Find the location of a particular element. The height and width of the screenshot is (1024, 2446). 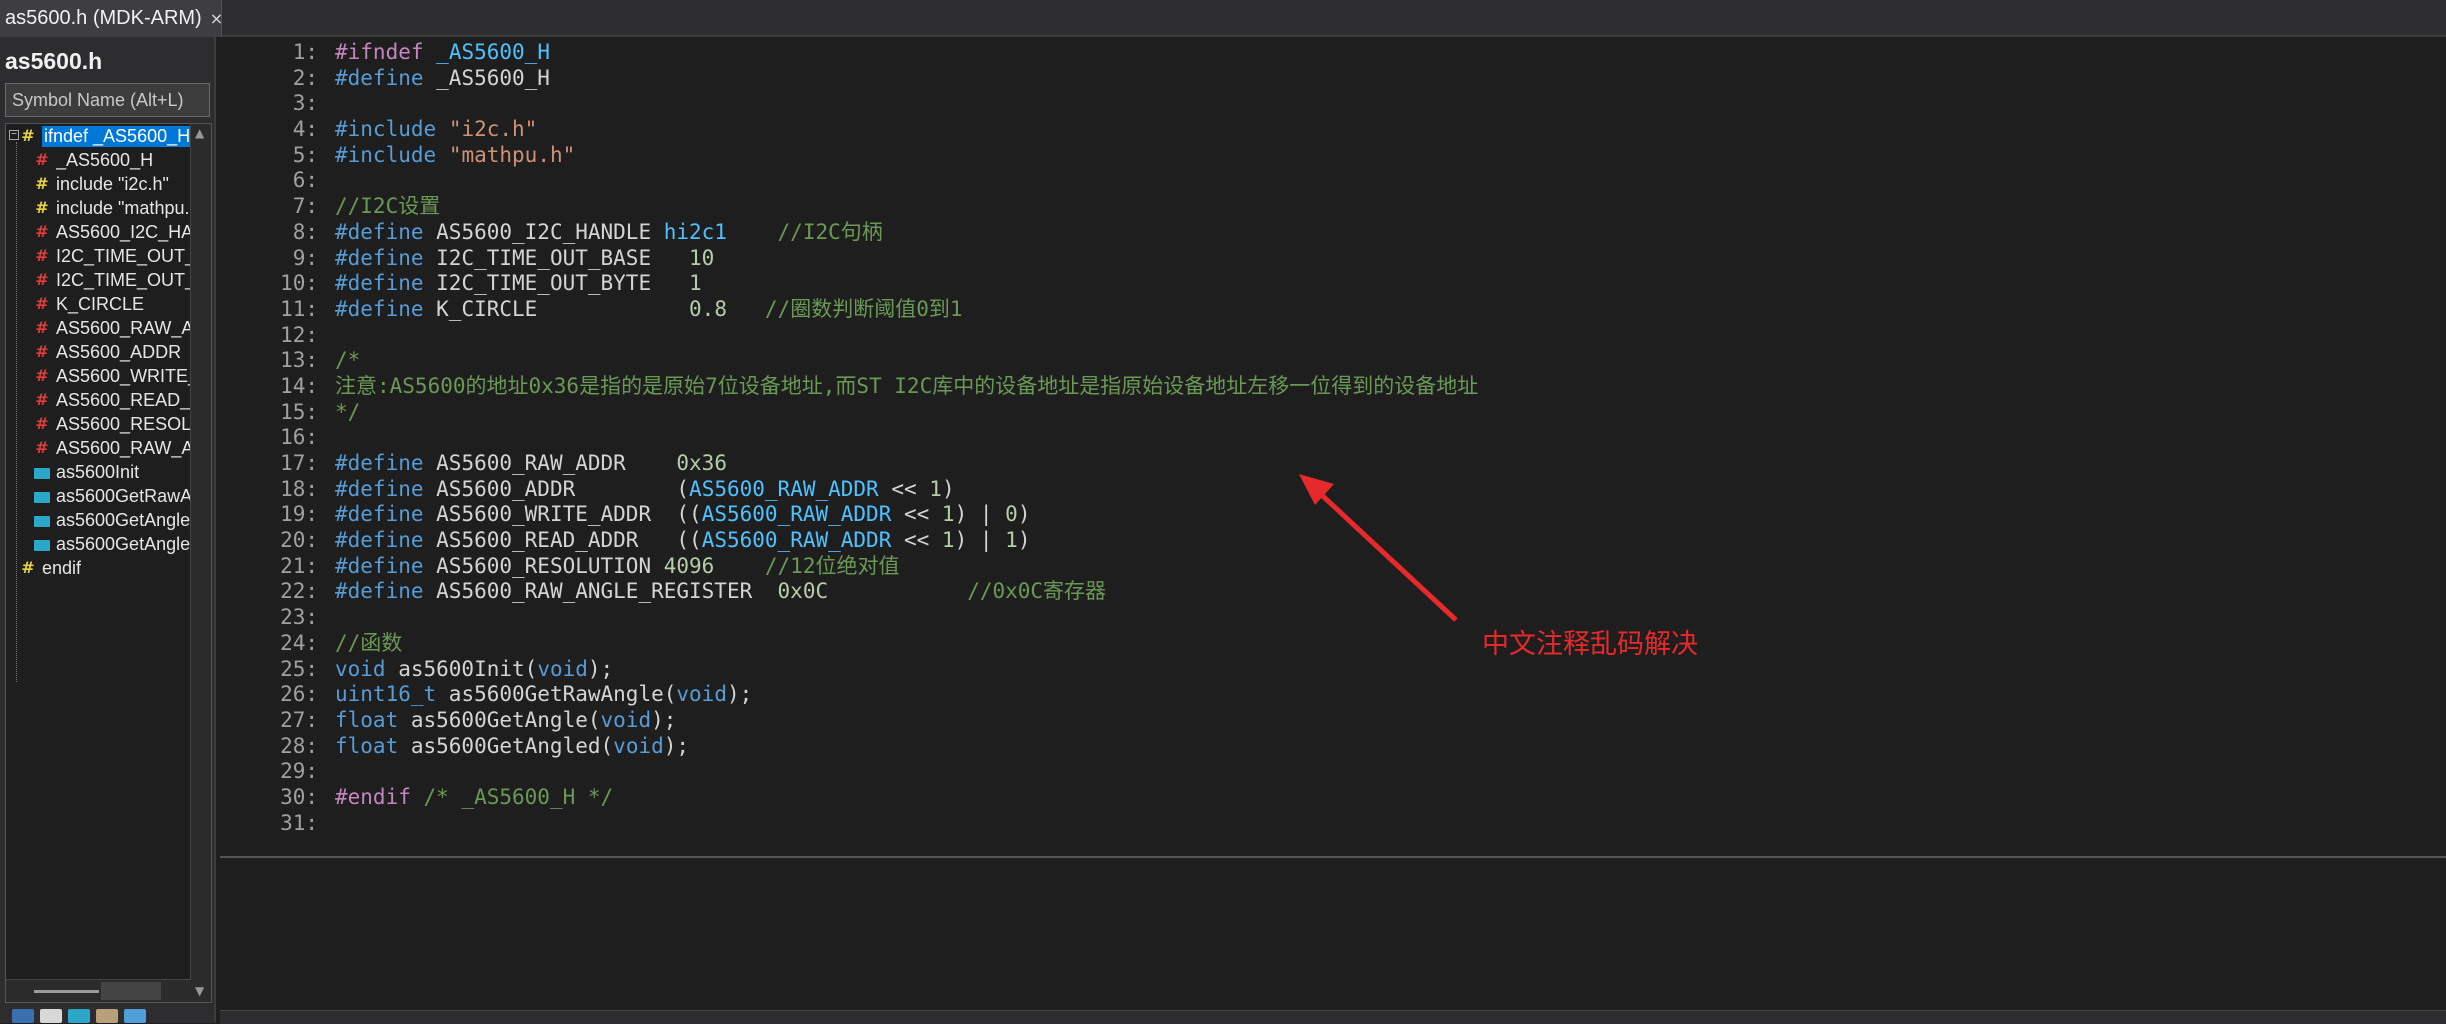

symbol-tree-item-label: as5600GetAngle is located at coordinates (123, 519).